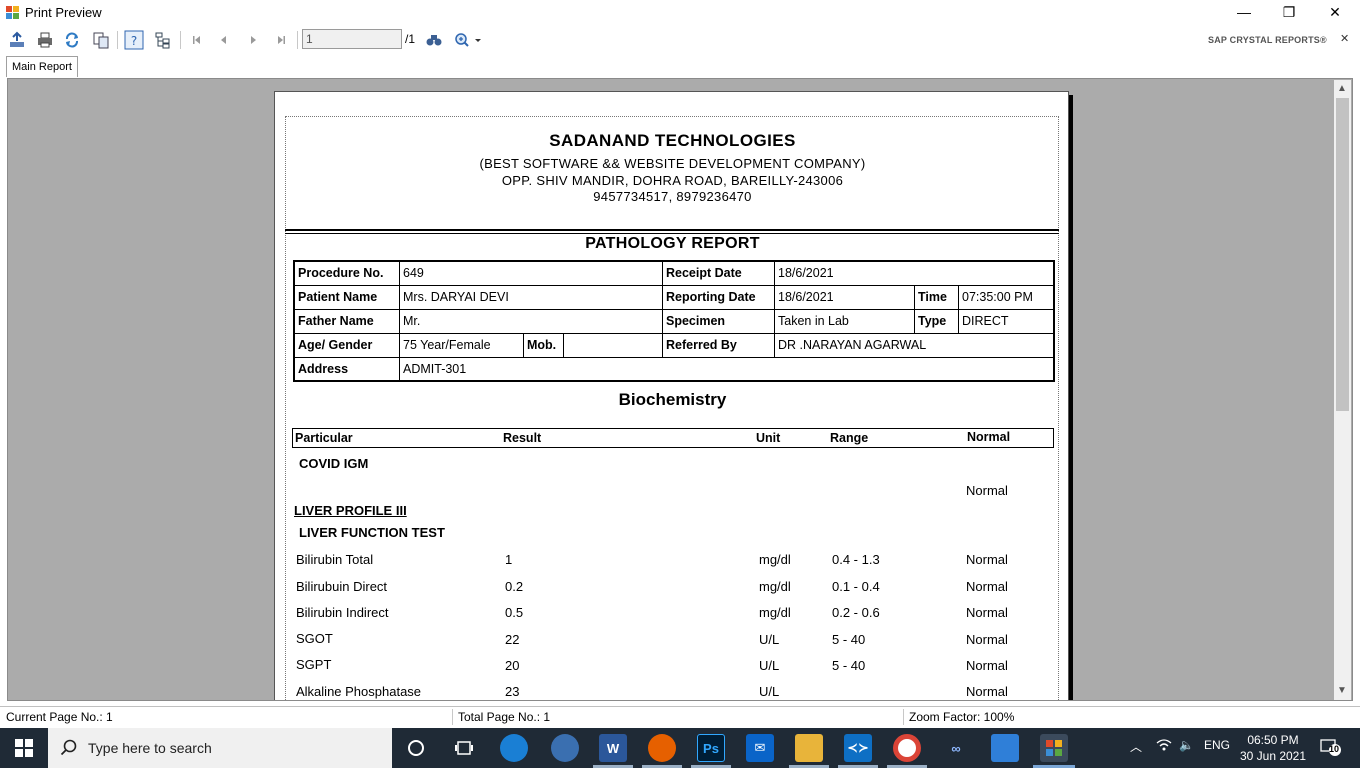 This screenshot has height=768, width=1360. I want to click on procedure-label: Procedure No., so click(347, 274).